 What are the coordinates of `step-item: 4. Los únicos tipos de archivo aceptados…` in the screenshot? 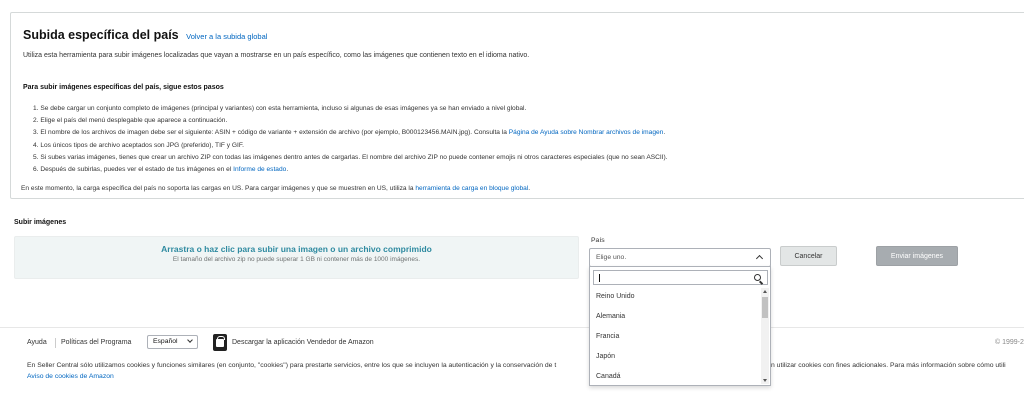 It's located at (138, 145).